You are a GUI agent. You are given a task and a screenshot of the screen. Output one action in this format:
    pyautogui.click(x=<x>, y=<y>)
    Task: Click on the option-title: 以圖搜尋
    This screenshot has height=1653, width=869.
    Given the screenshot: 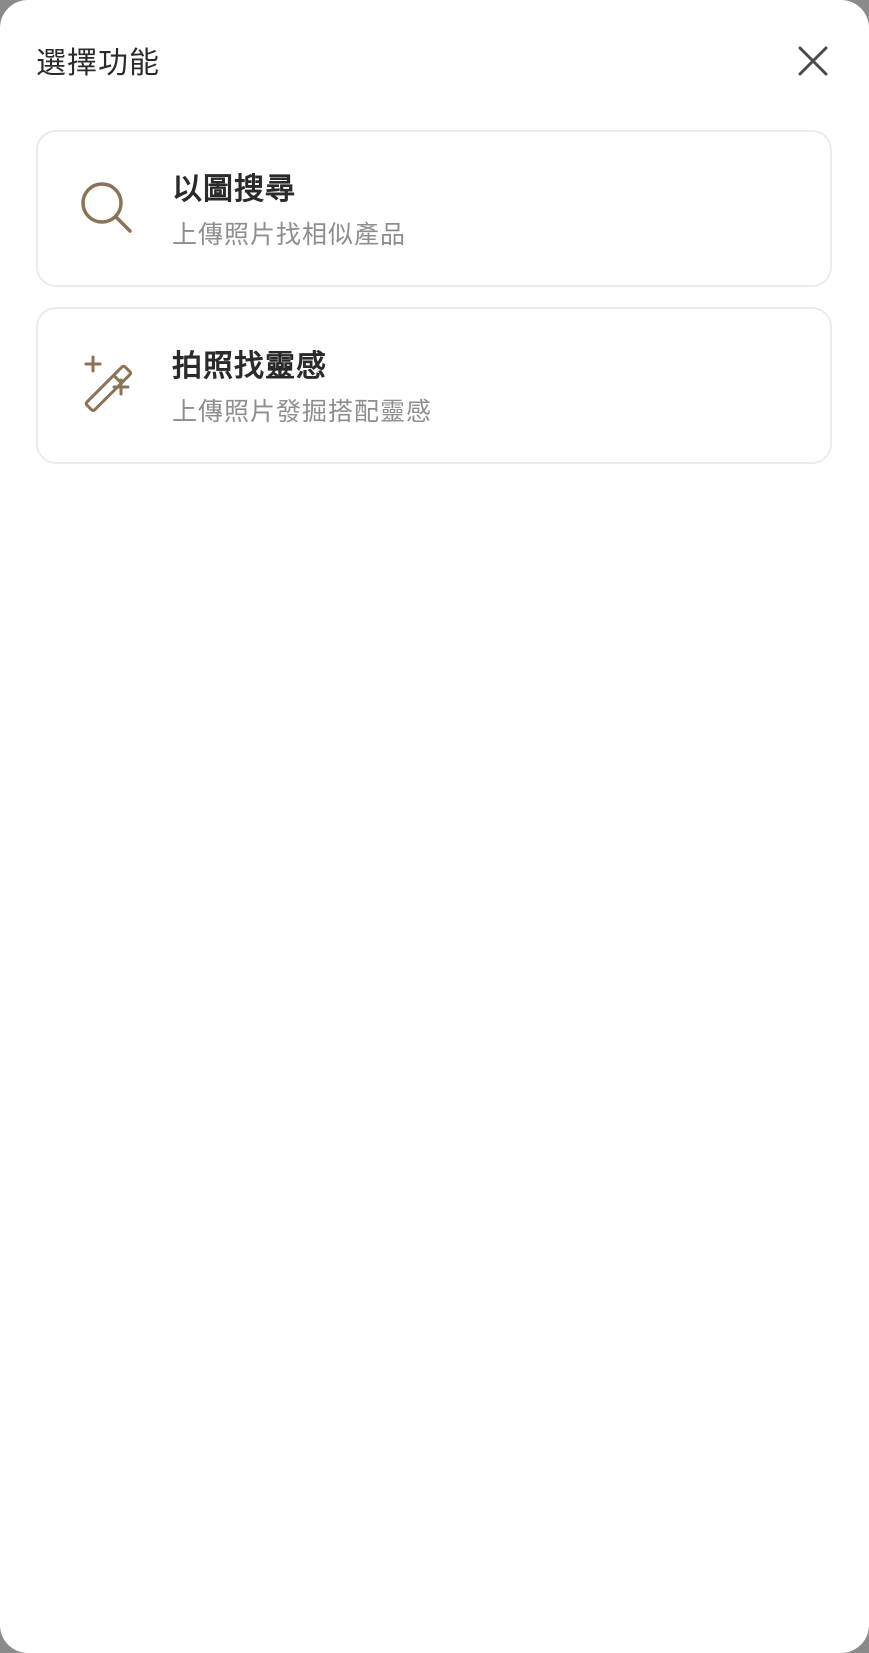 What is the action you would take?
    pyautogui.click(x=234, y=189)
    